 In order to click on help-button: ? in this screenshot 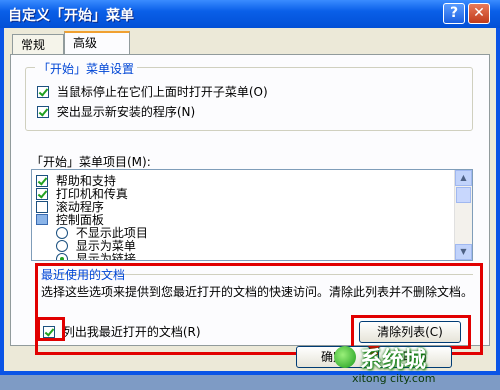, I will do `click(454, 13)`.